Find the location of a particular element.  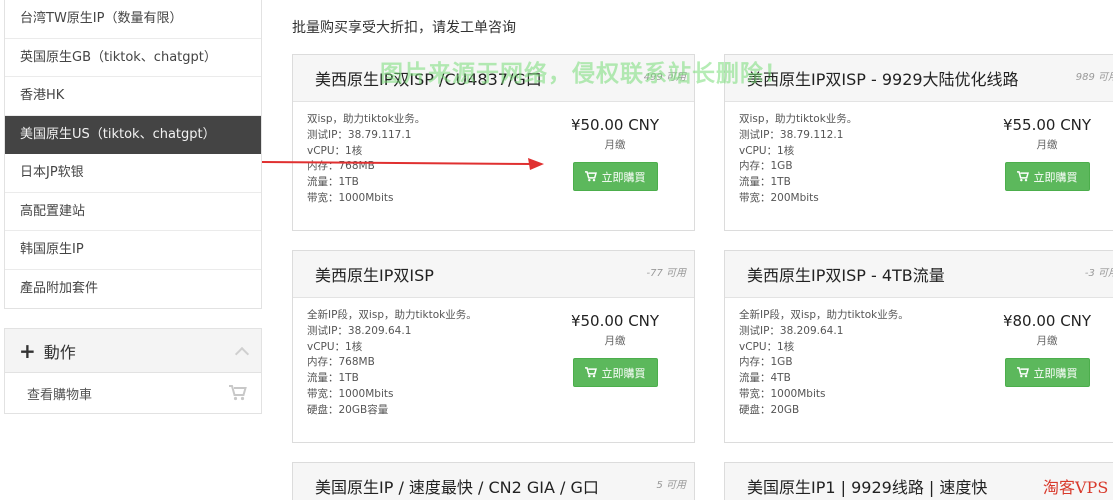

category-item-addons: 產品附加套件 is located at coordinates (133, 289).